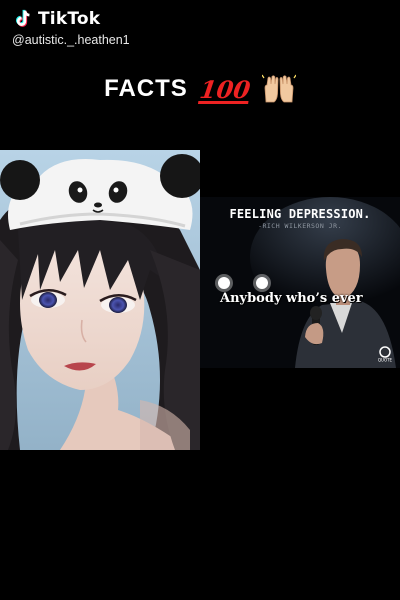 Image resolution: width=400 pixels, height=600 pixels. I want to click on creator-username: @autistic._.heathen1, so click(71, 40).